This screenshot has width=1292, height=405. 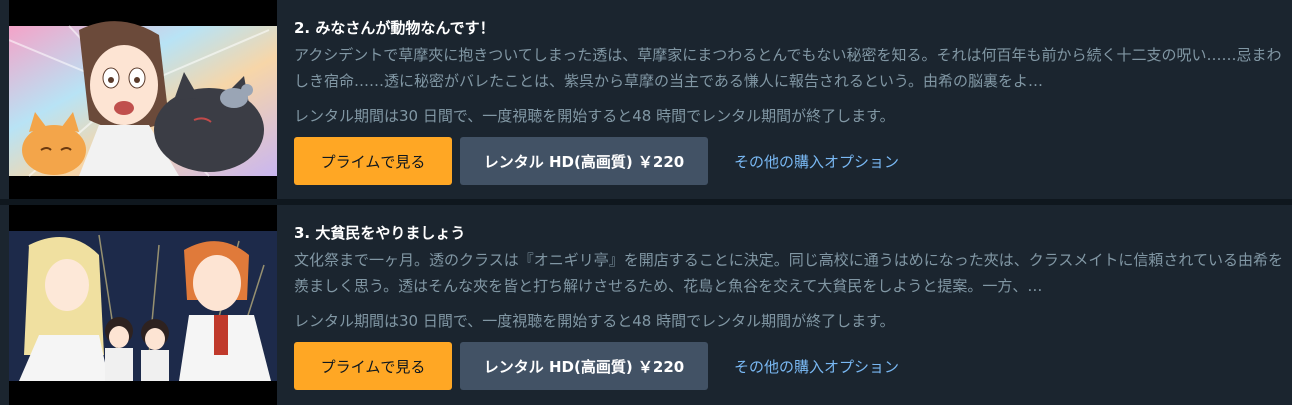 What do you see at coordinates (394, 28) in the screenshot?
I see `episode-title: 2. みなさんが動物なんです！` at bounding box center [394, 28].